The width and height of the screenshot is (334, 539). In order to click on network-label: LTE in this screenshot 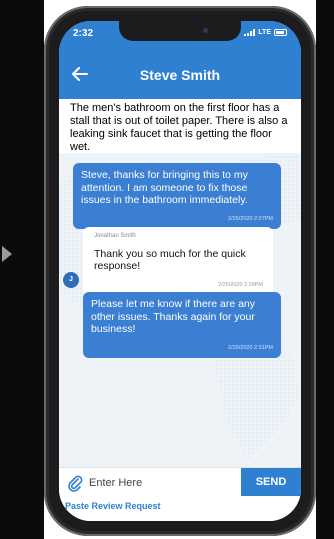, I will do `click(264, 32)`.